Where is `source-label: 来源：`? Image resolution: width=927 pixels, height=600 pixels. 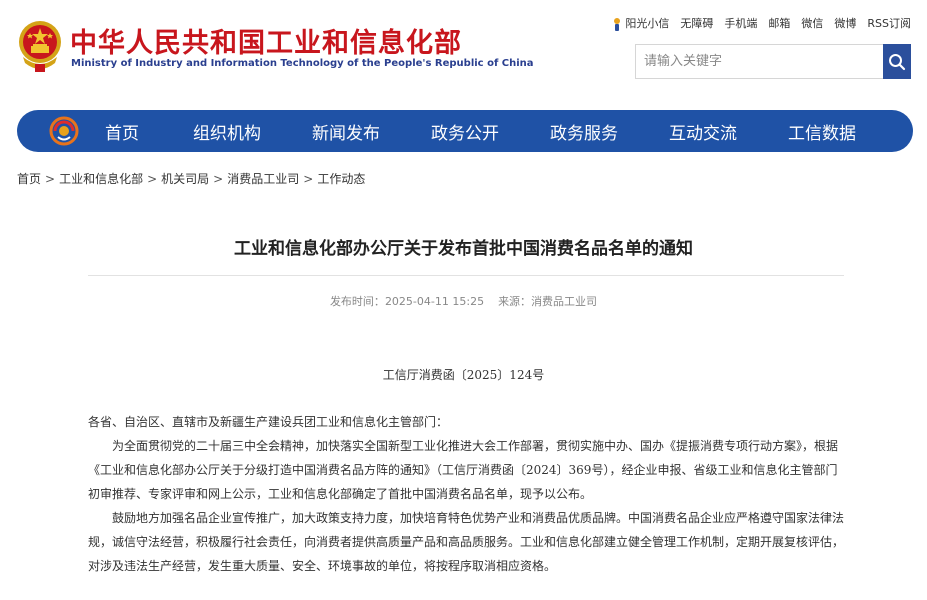 source-label: 来源： is located at coordinates (515, 301).